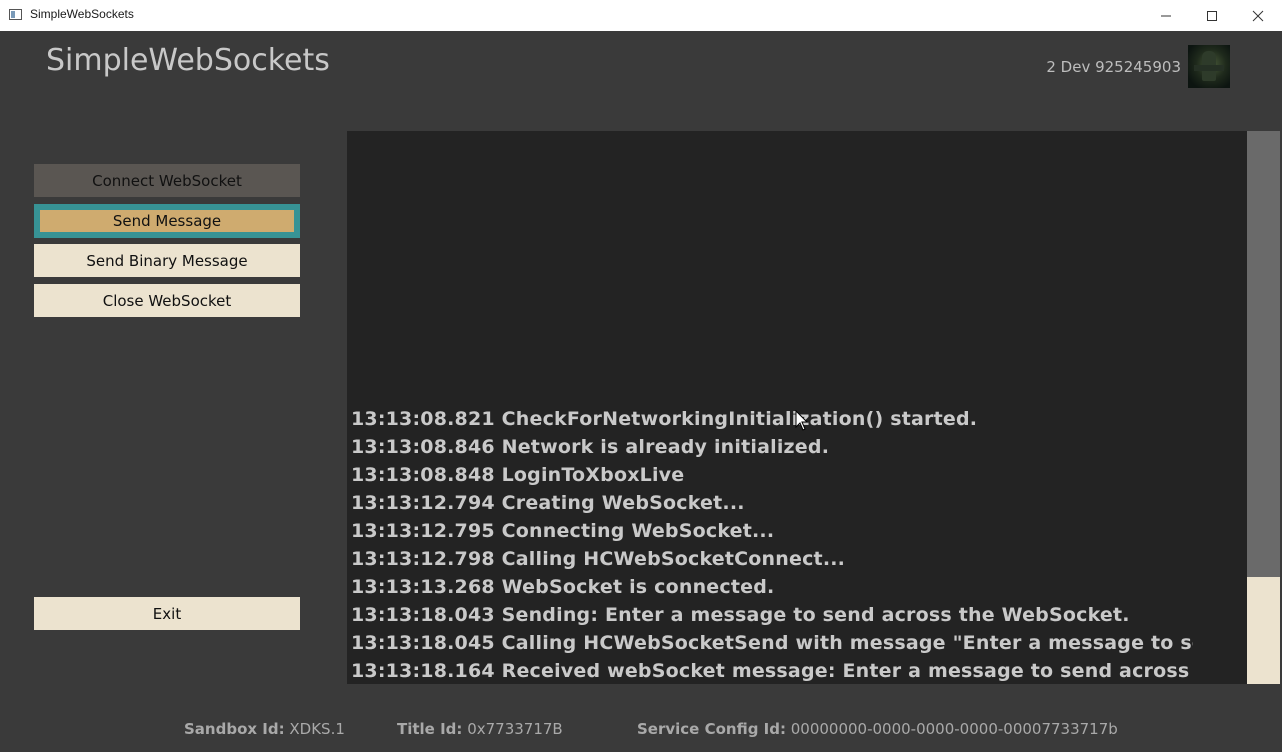 This screenshot has width=1282, height=752. What do you see at coordinates (515, 729) in the screenshot?
I see `title-id-value: 0x7733717B` at bounding box center [515, 729].